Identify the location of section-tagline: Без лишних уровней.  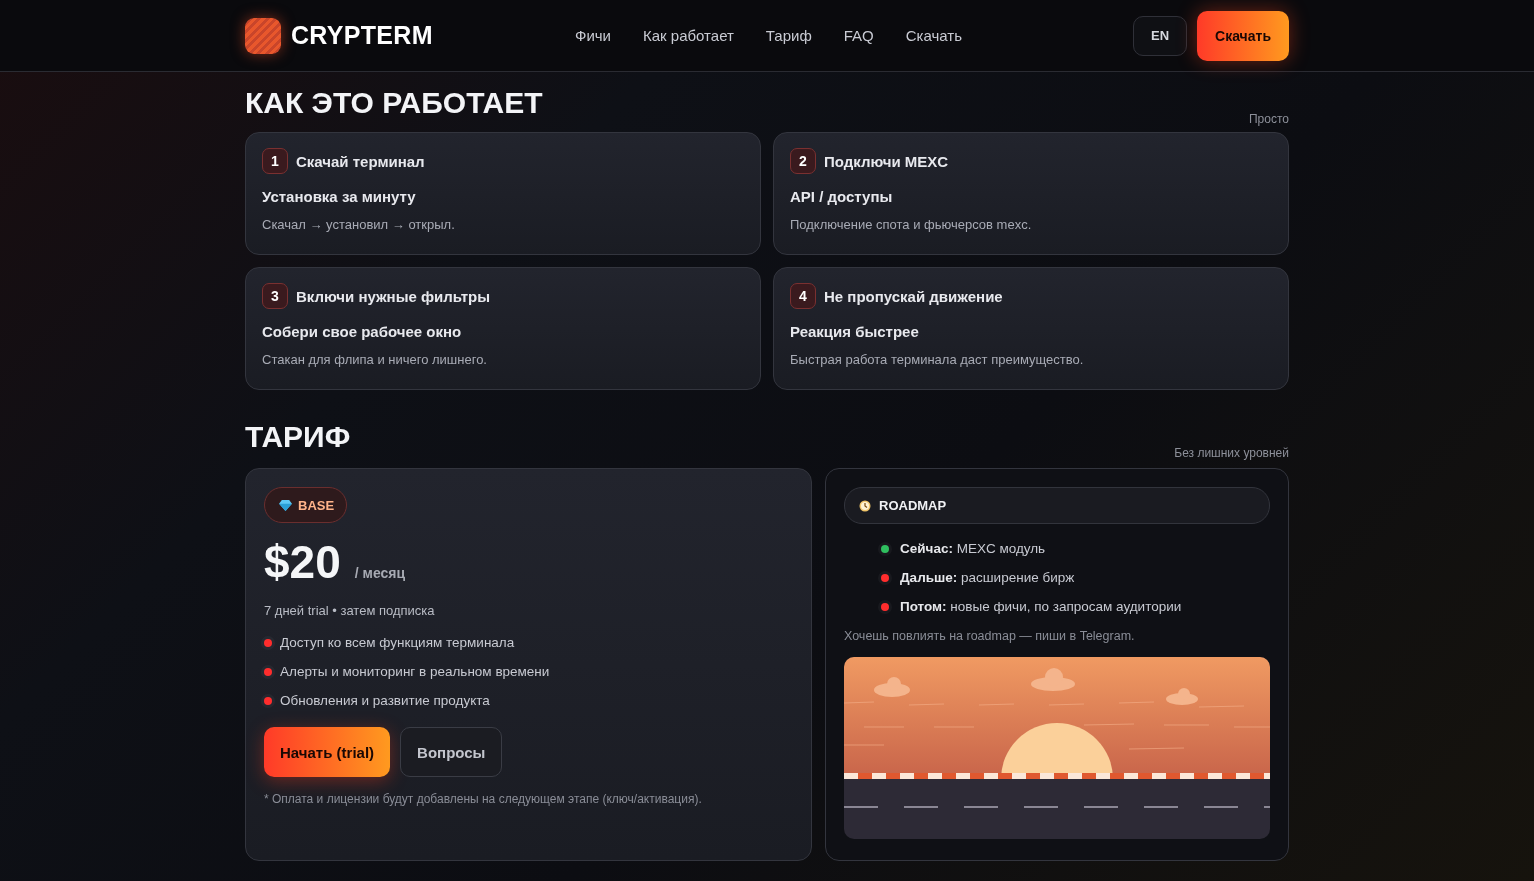
(1231, 453).